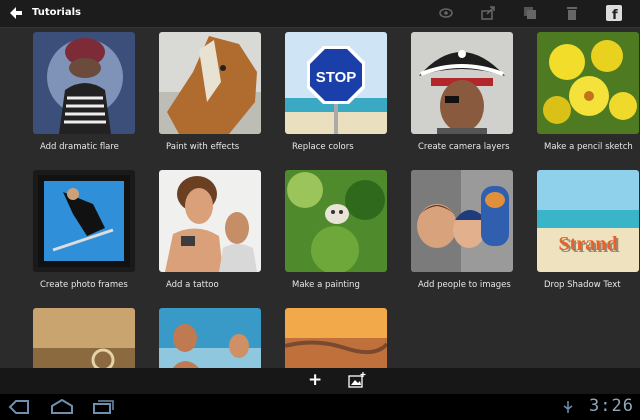  Describe the element at coordinates (462, 221) in the screenshot. I see `tutorial-thumb-add-people` at that location.